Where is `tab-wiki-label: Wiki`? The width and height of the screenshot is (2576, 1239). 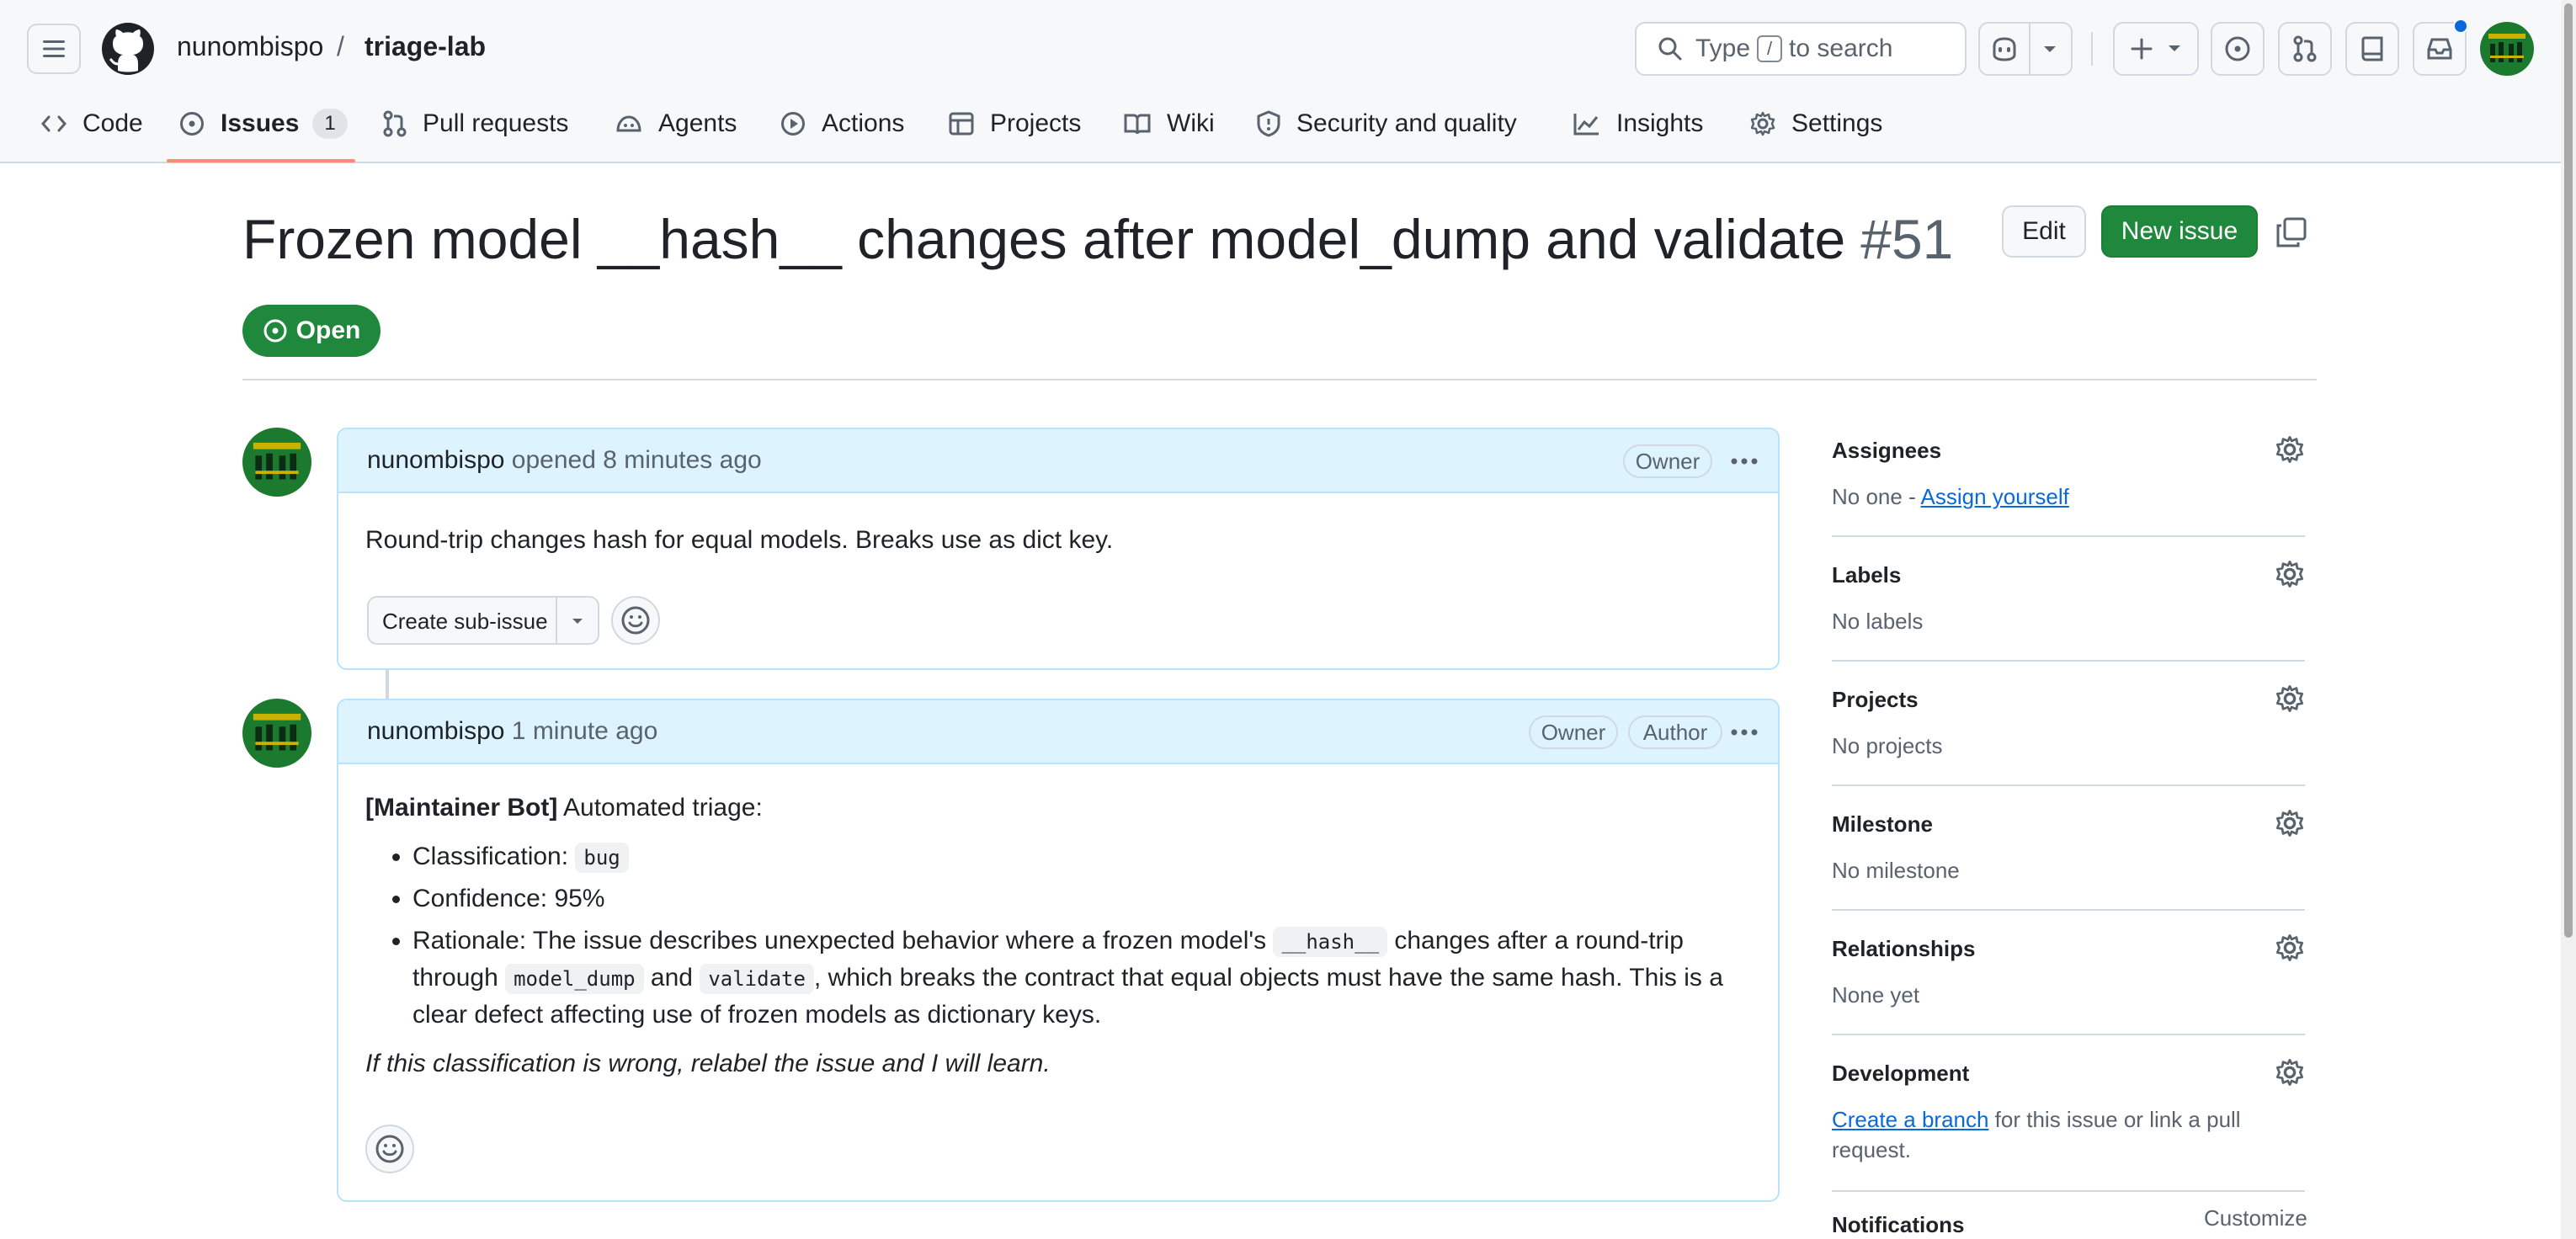
tab-wiki-label: Wiki is located at coordinates (1191, 123).